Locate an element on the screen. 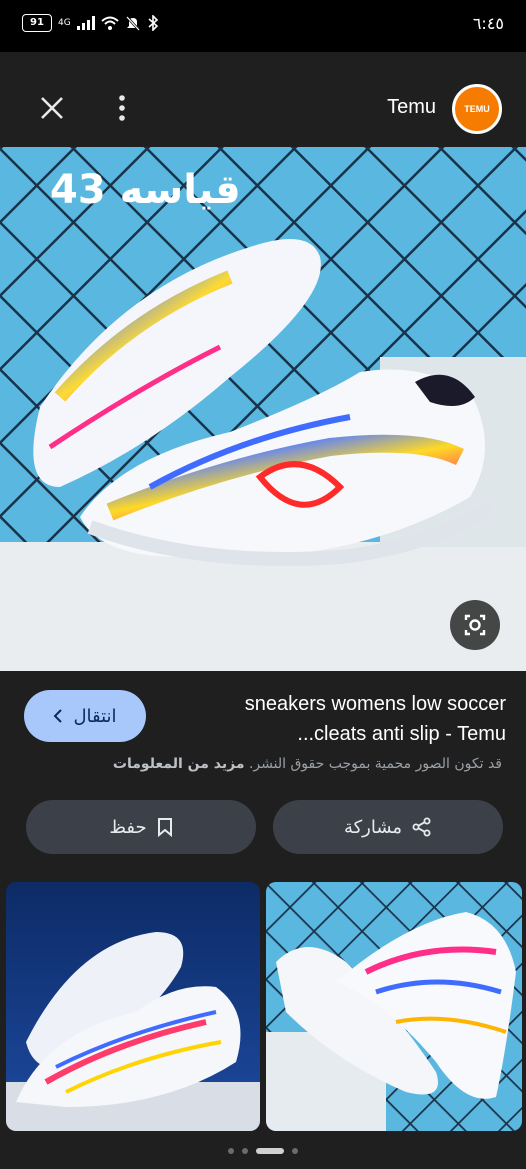 The width and height of the screenshot is (526, 1169). save-button: حفظ is located at coordinates (141, 827).